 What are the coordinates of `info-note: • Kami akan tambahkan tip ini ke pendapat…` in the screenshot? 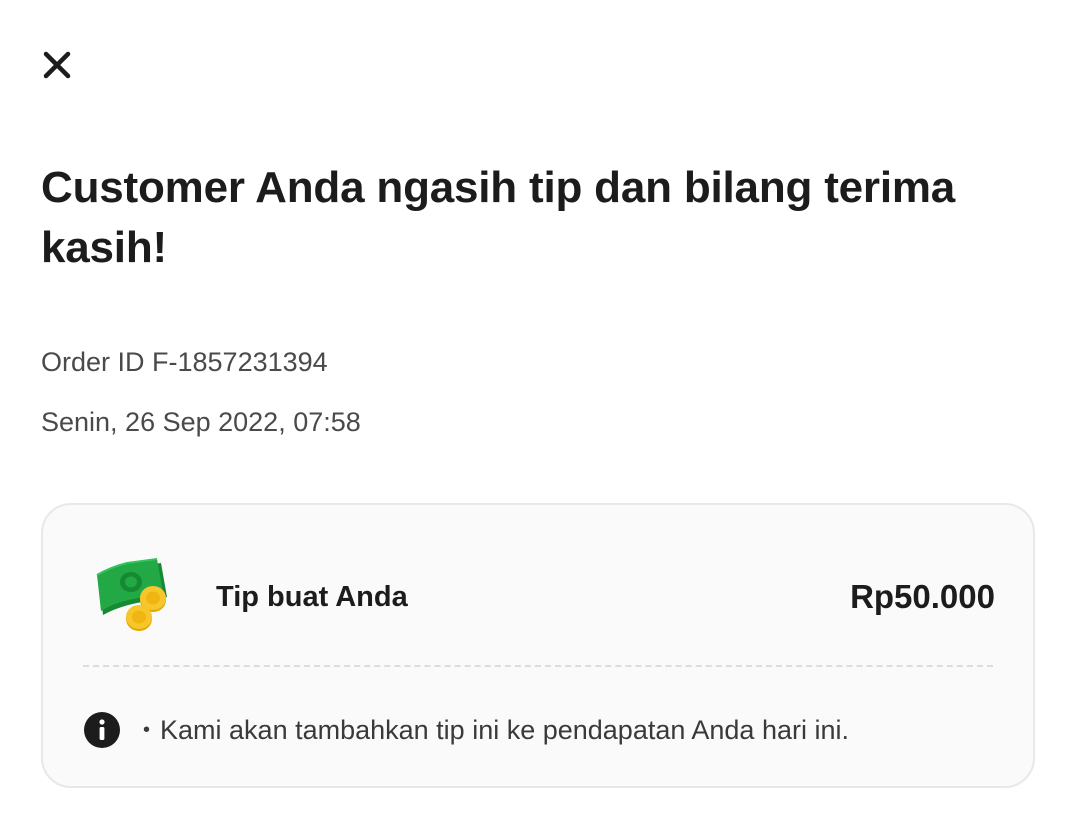 It's located at (496, 731).